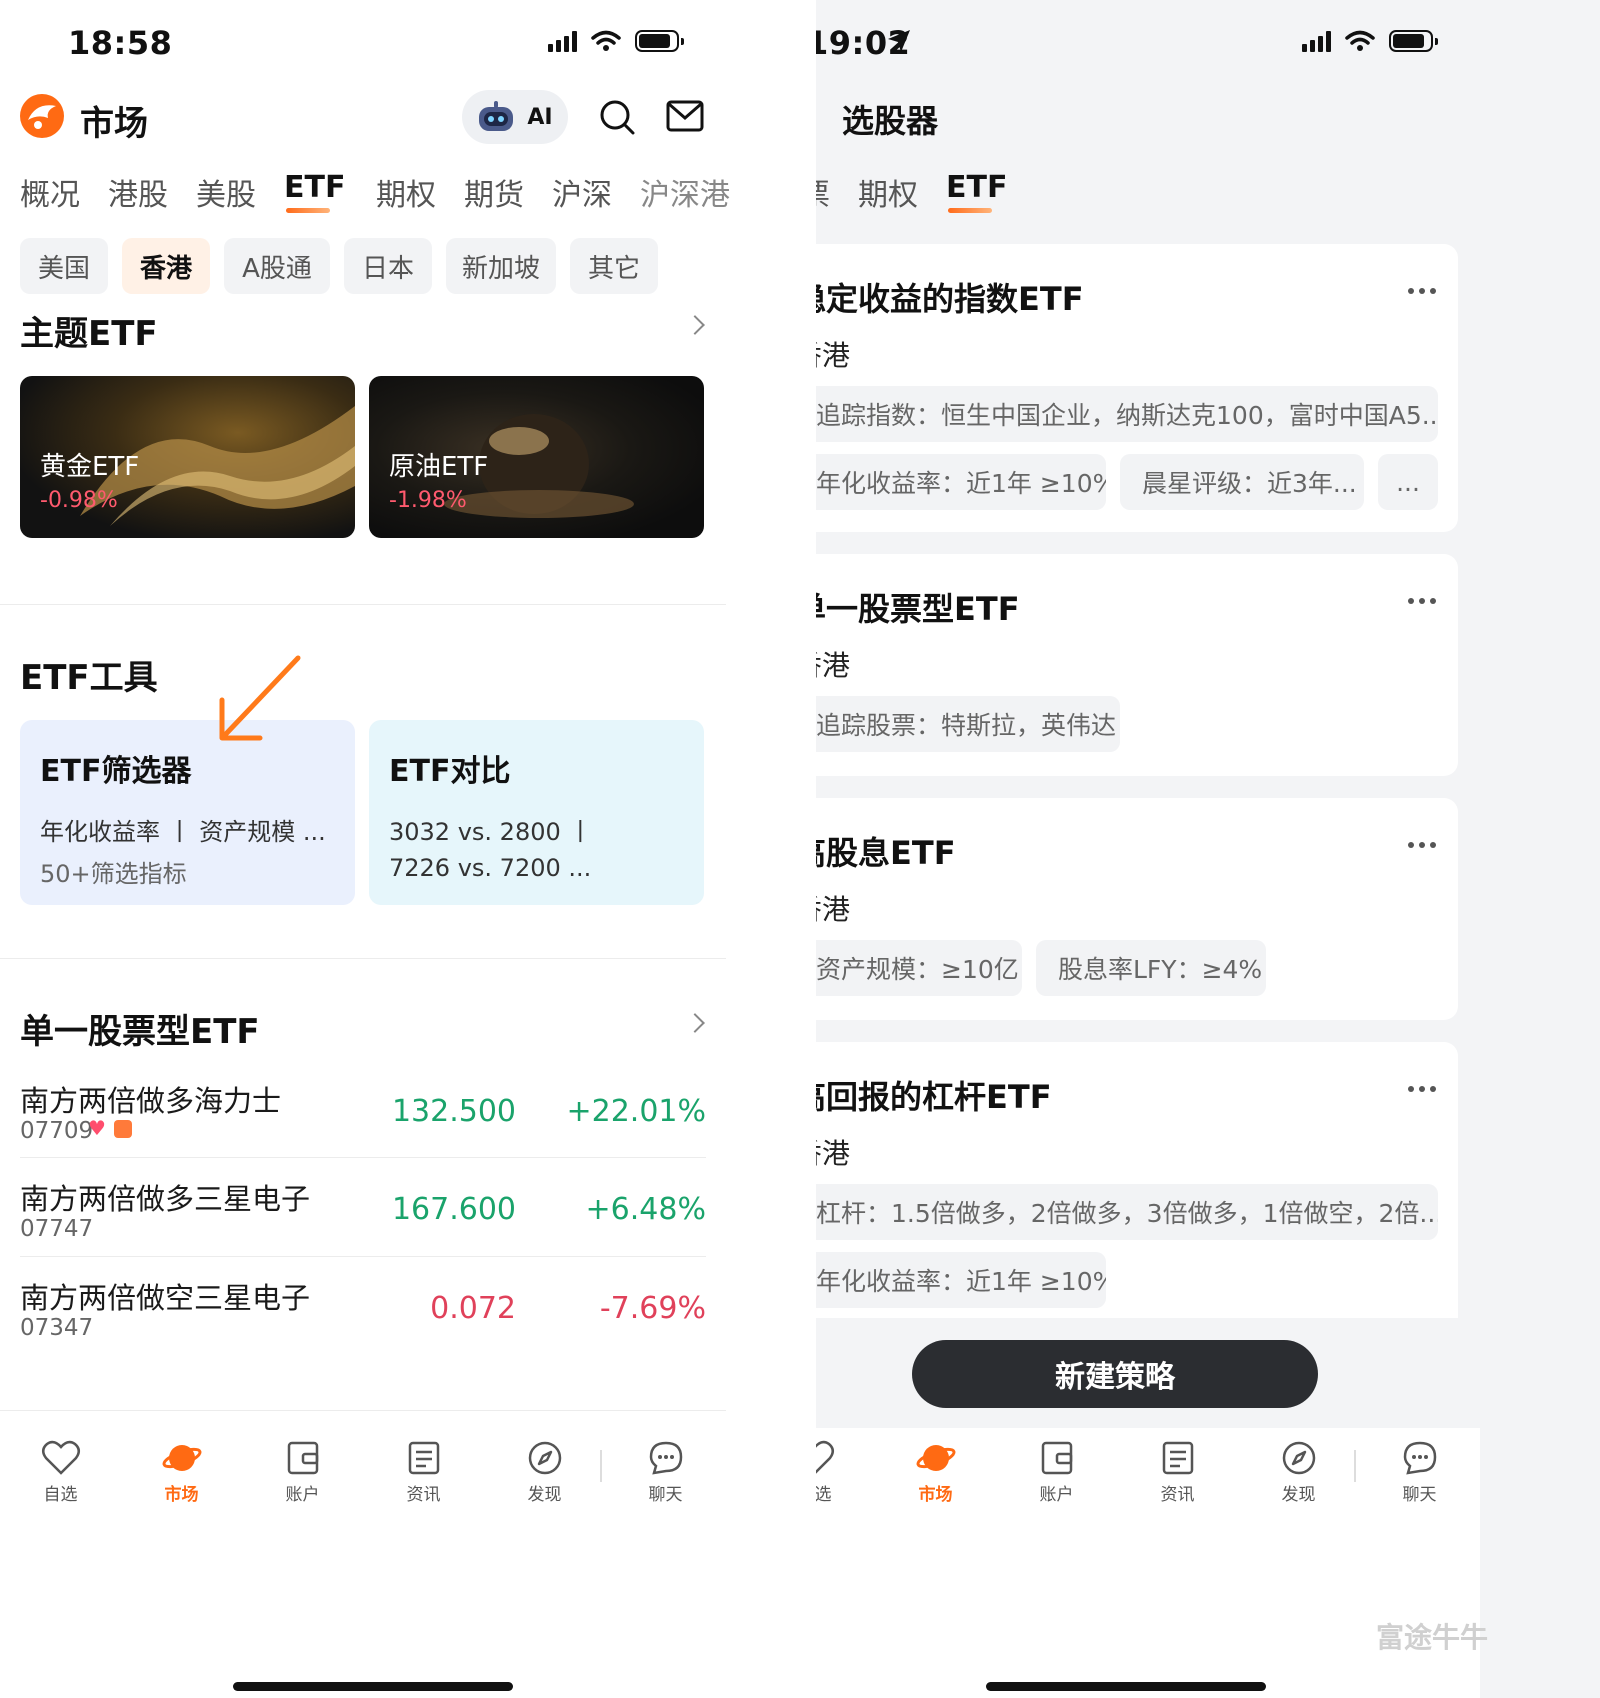 This screenshot has width=1600, height=1698. I want to click on arrow-annotation-icon, so click(260, 698).